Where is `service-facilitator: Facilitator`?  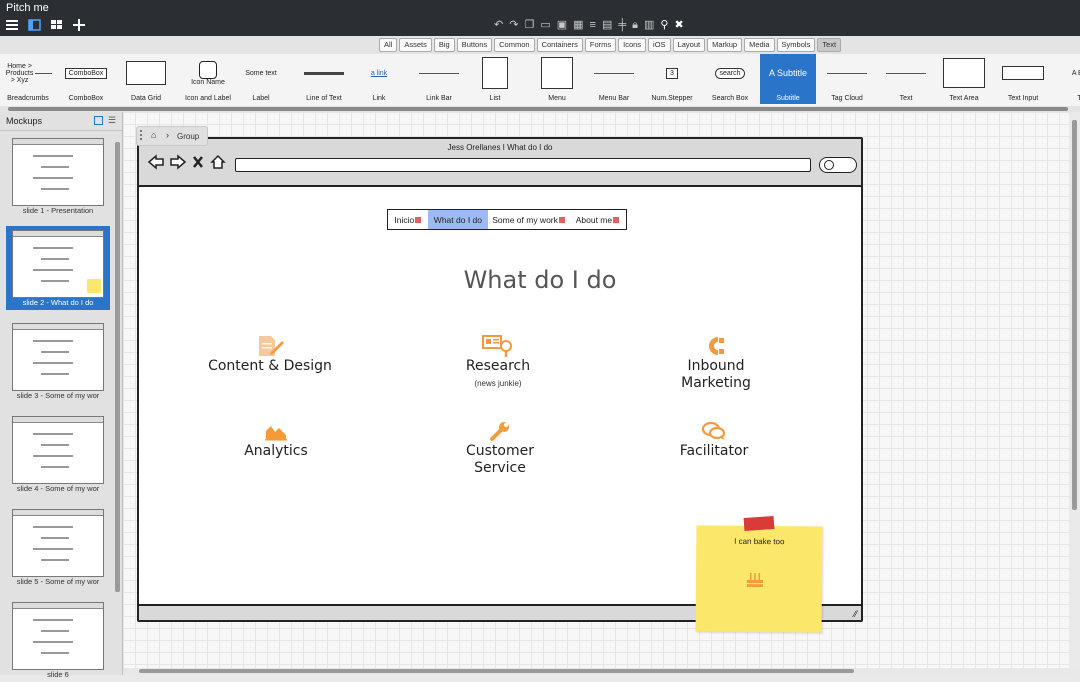
service-facilitator: Facilitator is located at coordinates (714, 439).